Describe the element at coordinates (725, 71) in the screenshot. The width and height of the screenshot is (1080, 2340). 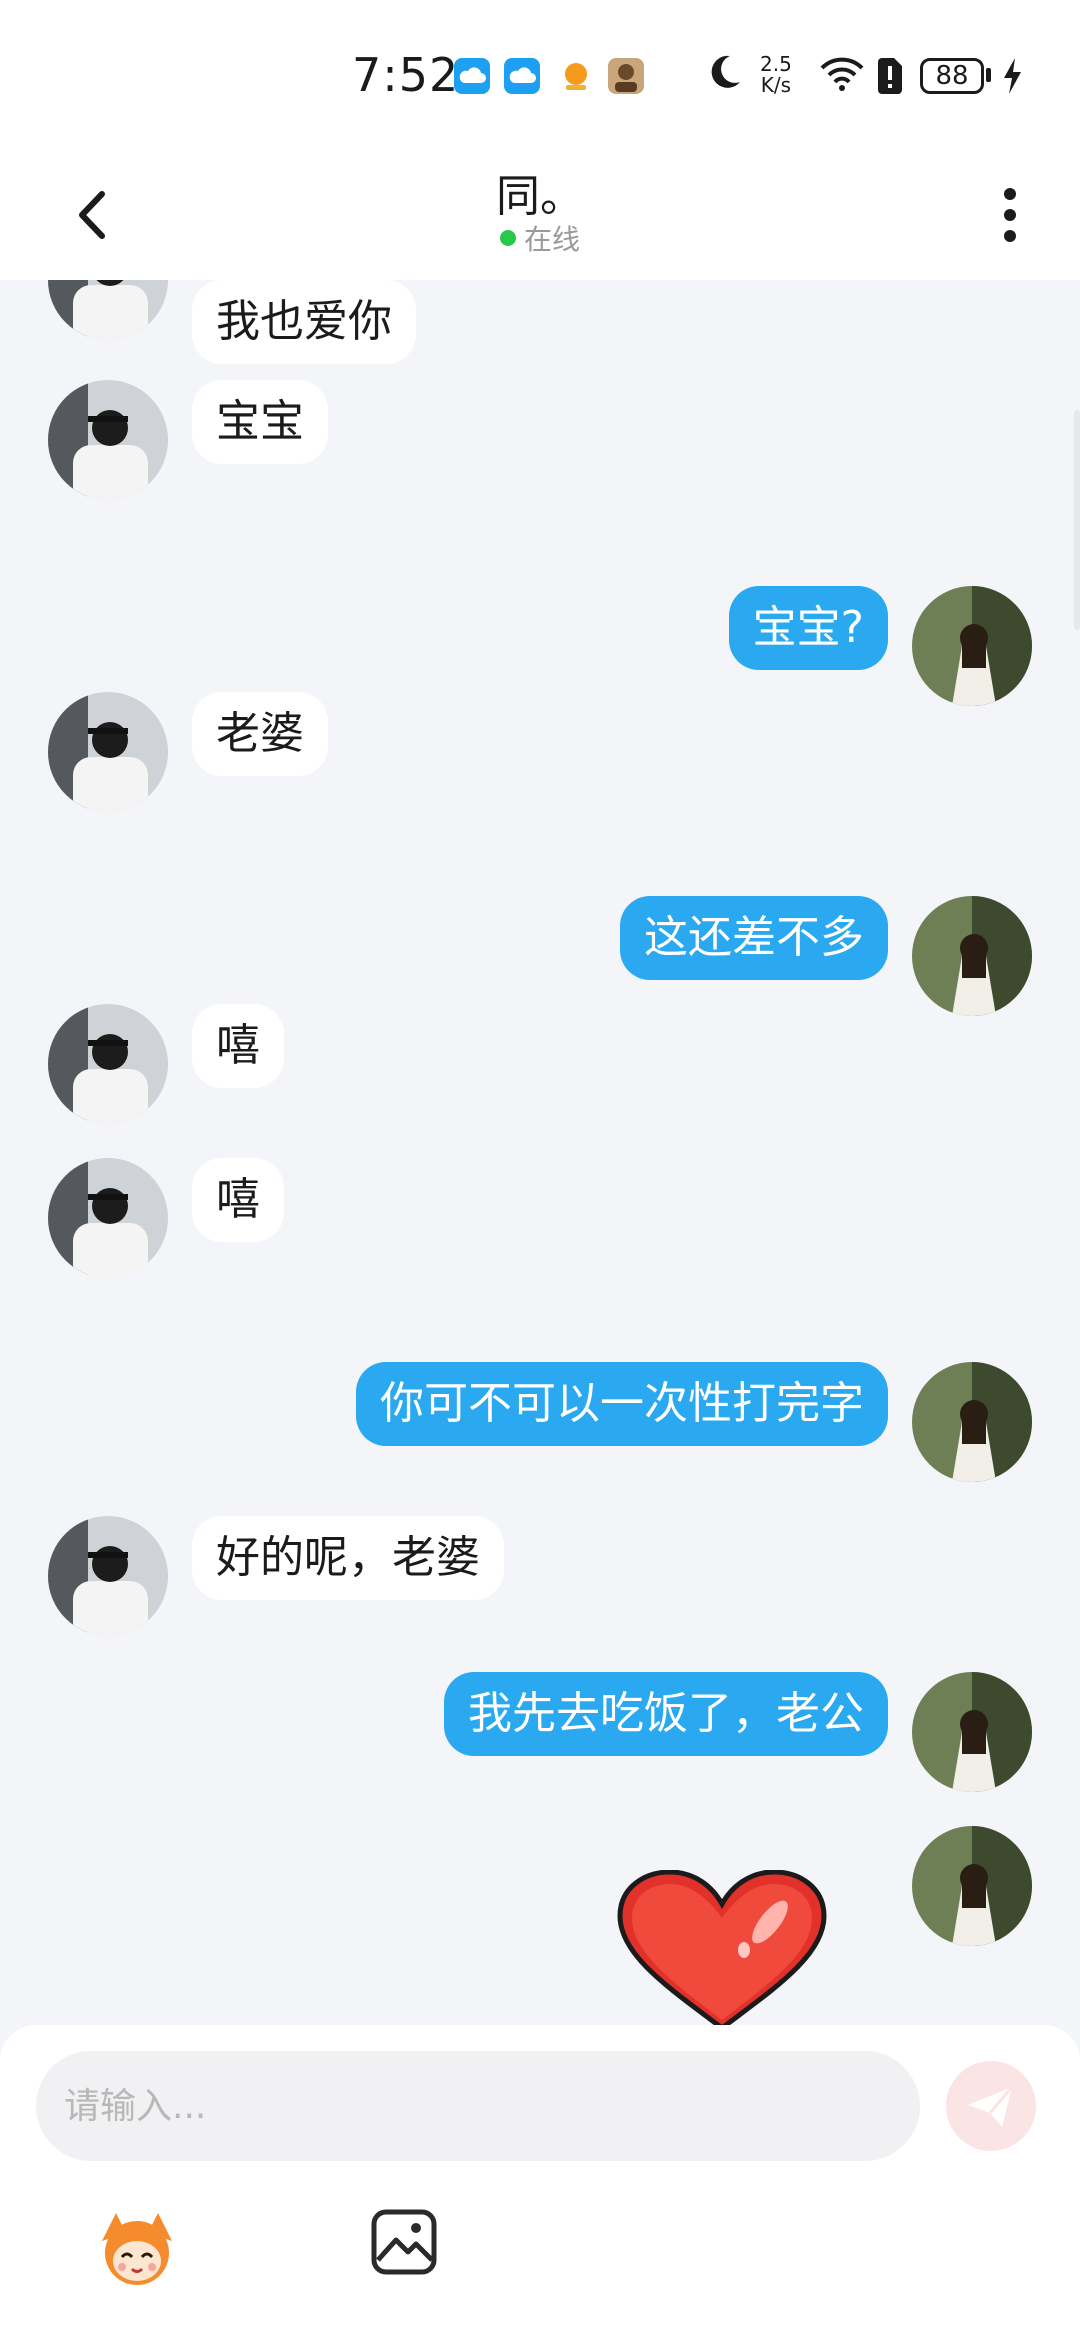
I see `moon-icon` at that location.